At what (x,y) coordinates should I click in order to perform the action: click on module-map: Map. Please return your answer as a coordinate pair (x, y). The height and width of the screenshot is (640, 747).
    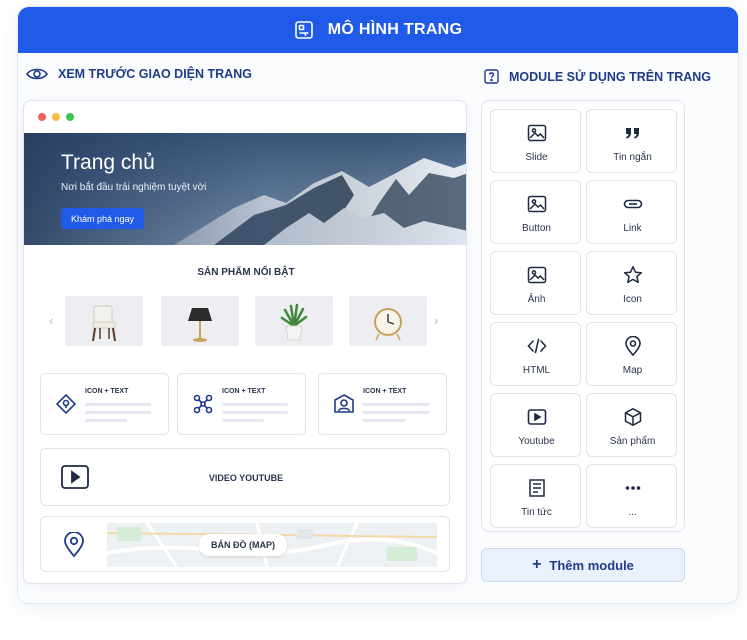
    Looking at the image, I should click on (631, 354).